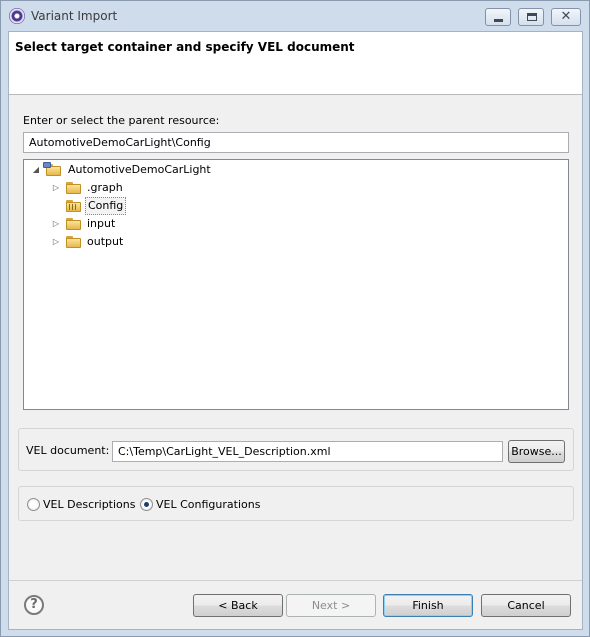 This screenshot has width=590, height=637. What do you see at coordinates (121, 120) in the screenshot?
I see `parent-resource-label: Enter or select the parent resource:` at bounding box center [121, 120].